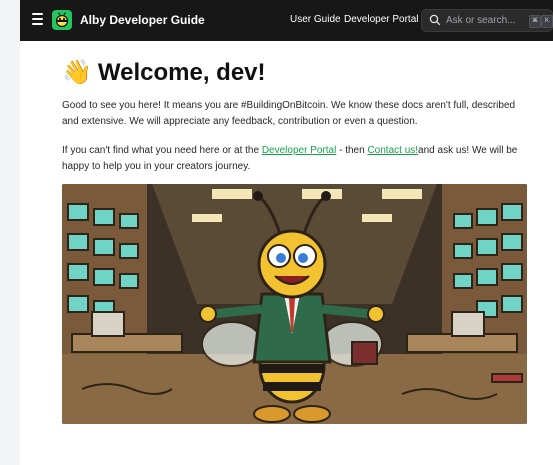 This screenshot has height=465, width=553. Describe the element at coordinates (142, 20) in the screenshot. I see `site-title: Alby Developer Guide` at that location.